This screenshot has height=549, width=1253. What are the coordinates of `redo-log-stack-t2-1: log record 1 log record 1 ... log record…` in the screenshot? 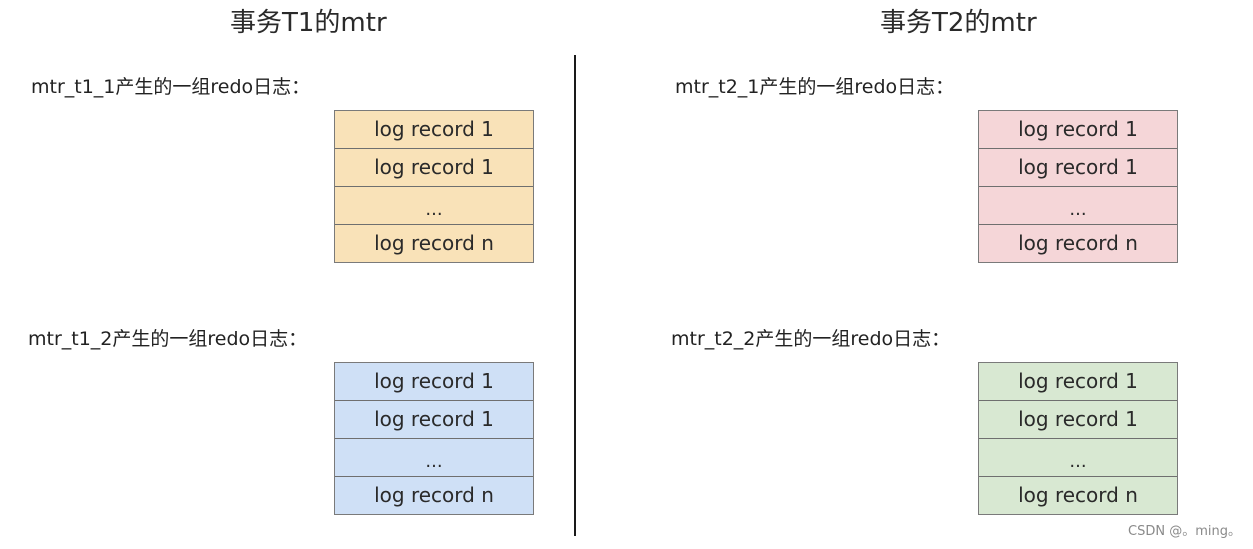 It's located at (1078, 186).